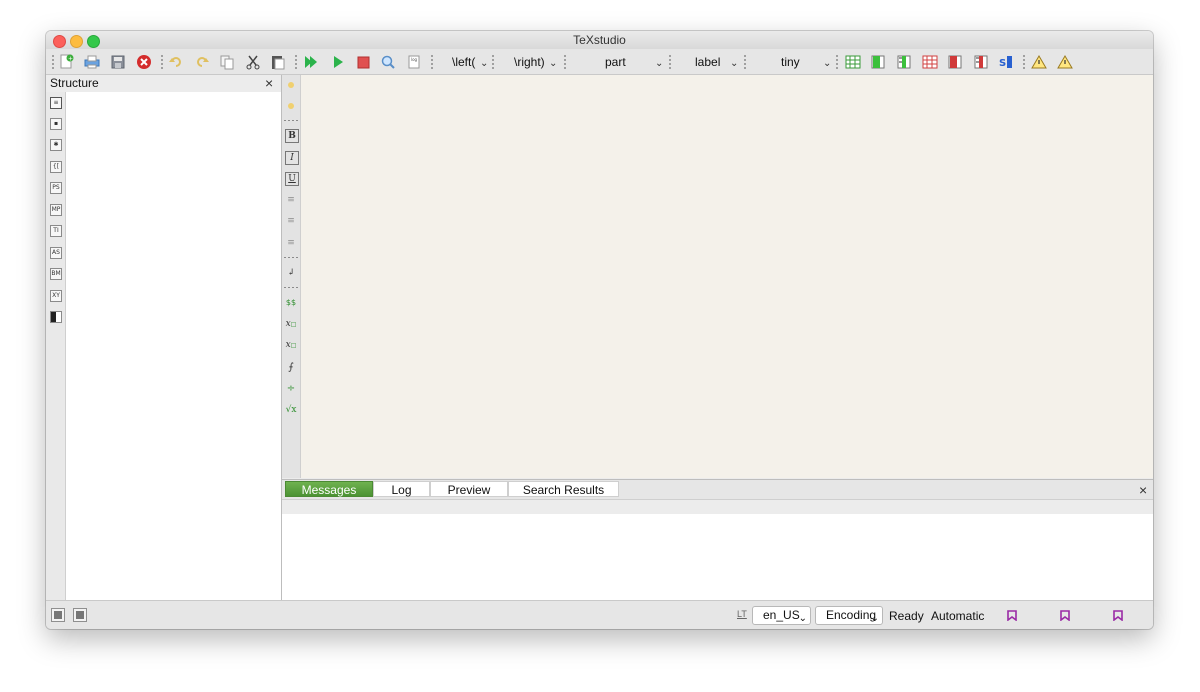 The image size is (1200, 692). Describe the element at coordinates (363, 62) in the screenshot. I see `stop-icon` at that location.